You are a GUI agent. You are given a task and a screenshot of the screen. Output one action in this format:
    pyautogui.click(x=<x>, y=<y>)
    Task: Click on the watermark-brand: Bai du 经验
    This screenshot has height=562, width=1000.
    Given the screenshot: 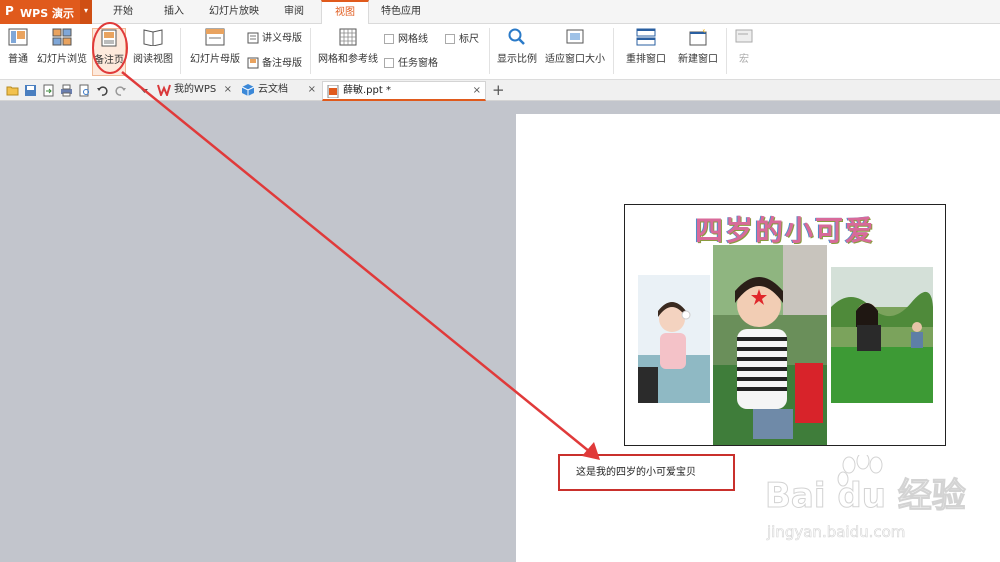 What is the action you would take?
    pyautogui.click(x=865, y=496)
    